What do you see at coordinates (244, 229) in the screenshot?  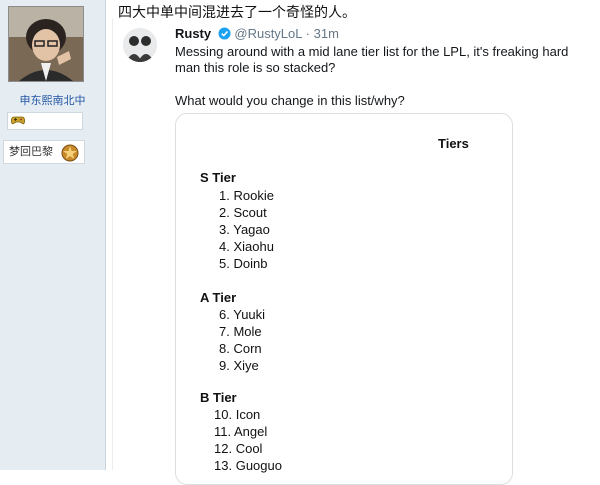 I see `list-item: 3. Yagao` at bounding box center [244, 229].